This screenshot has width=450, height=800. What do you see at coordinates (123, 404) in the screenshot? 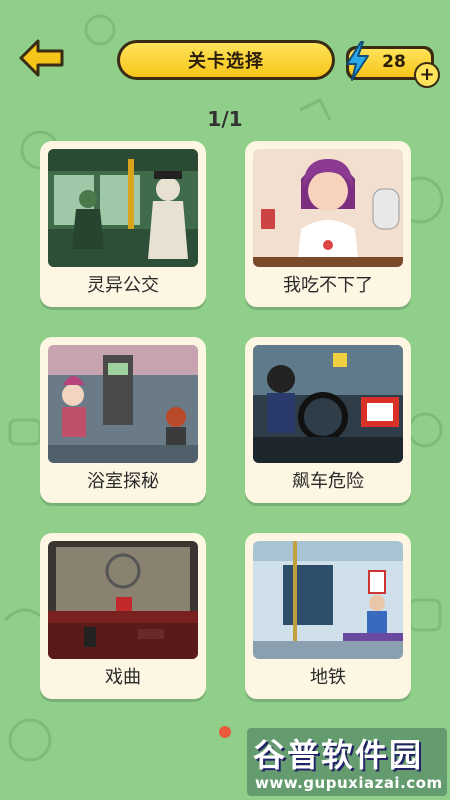
I see `bathroom-mystery-thumbnail` at bounding box center [123, 404].